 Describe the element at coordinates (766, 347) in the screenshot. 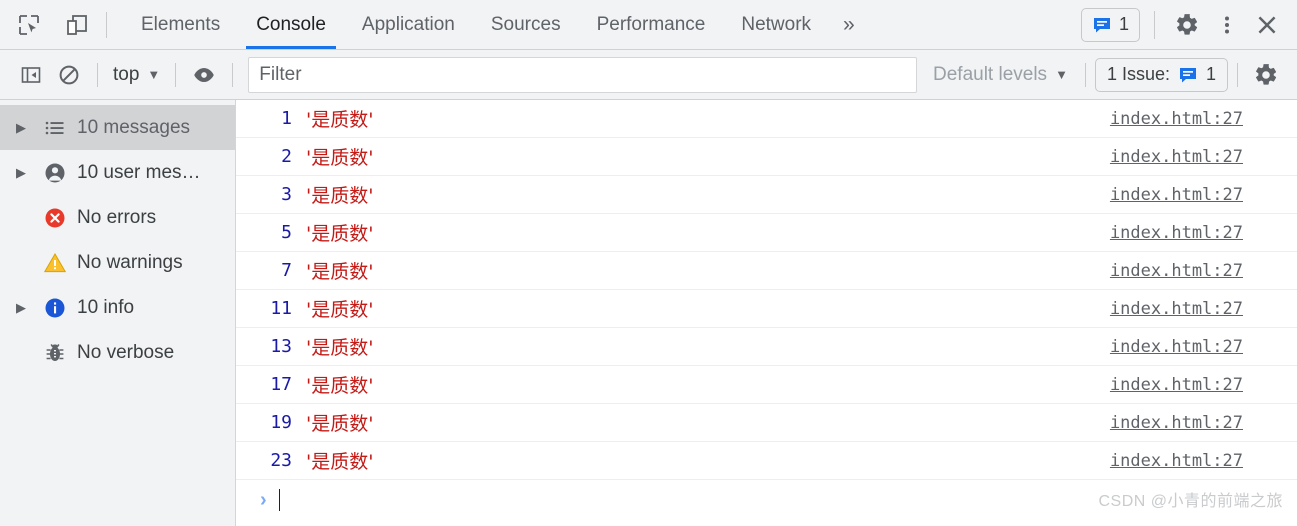

I see `table-row: 13 '是质数' index.html:27` at that location.